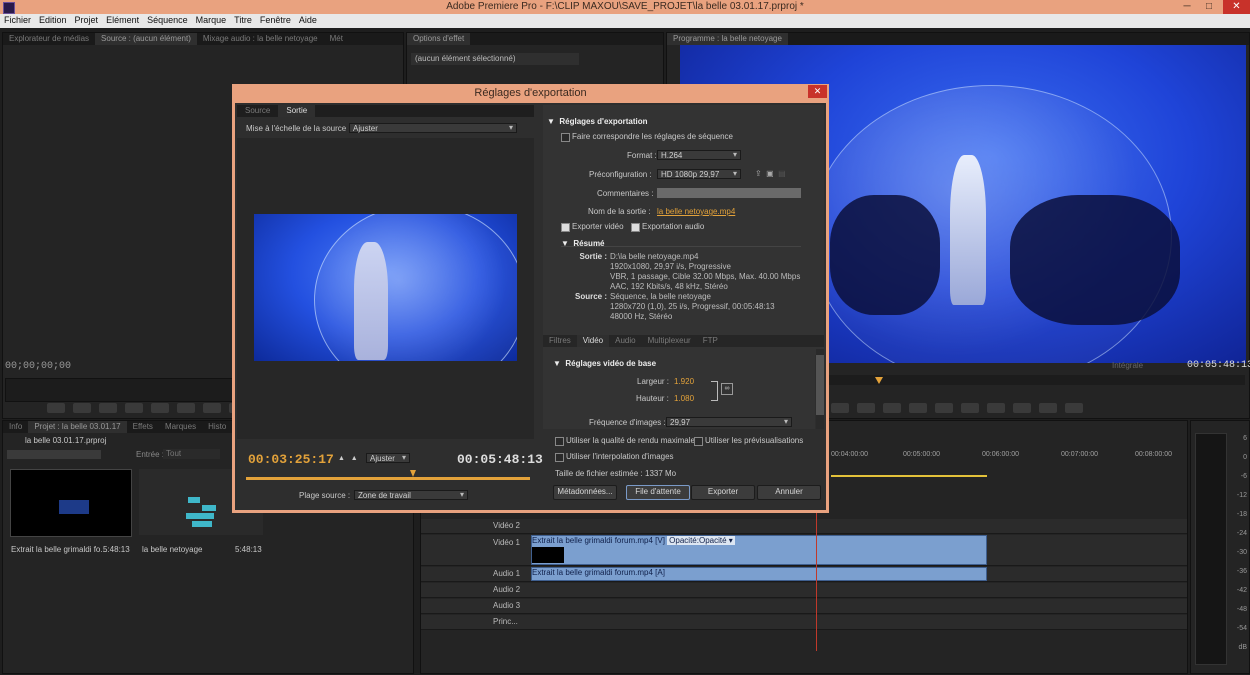 The width and height of the screenshot is (1250, 675). I want to click on preset-save-import-delete-icons: ⇪ ▣ ▤, so click(770, 173).